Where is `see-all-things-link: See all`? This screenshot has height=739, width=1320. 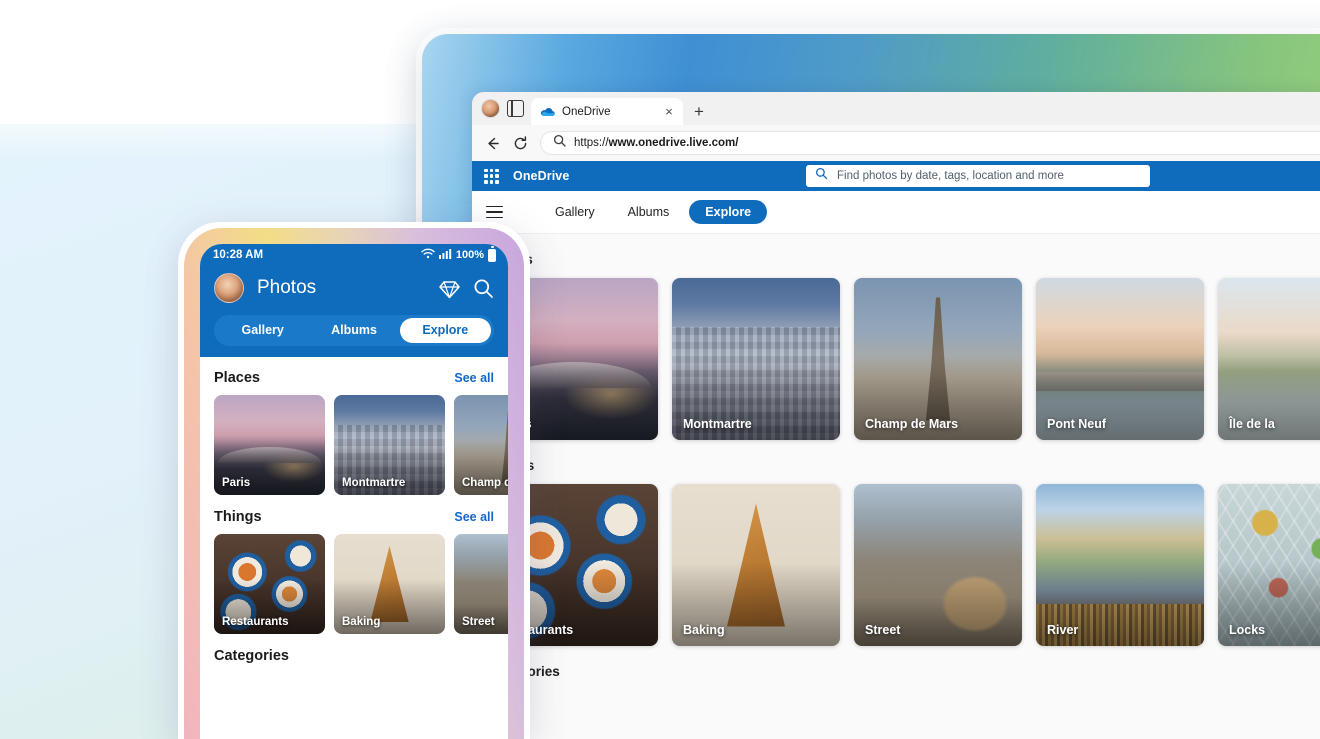 see-all-things-link: See all is located at coordinates (474, 517).